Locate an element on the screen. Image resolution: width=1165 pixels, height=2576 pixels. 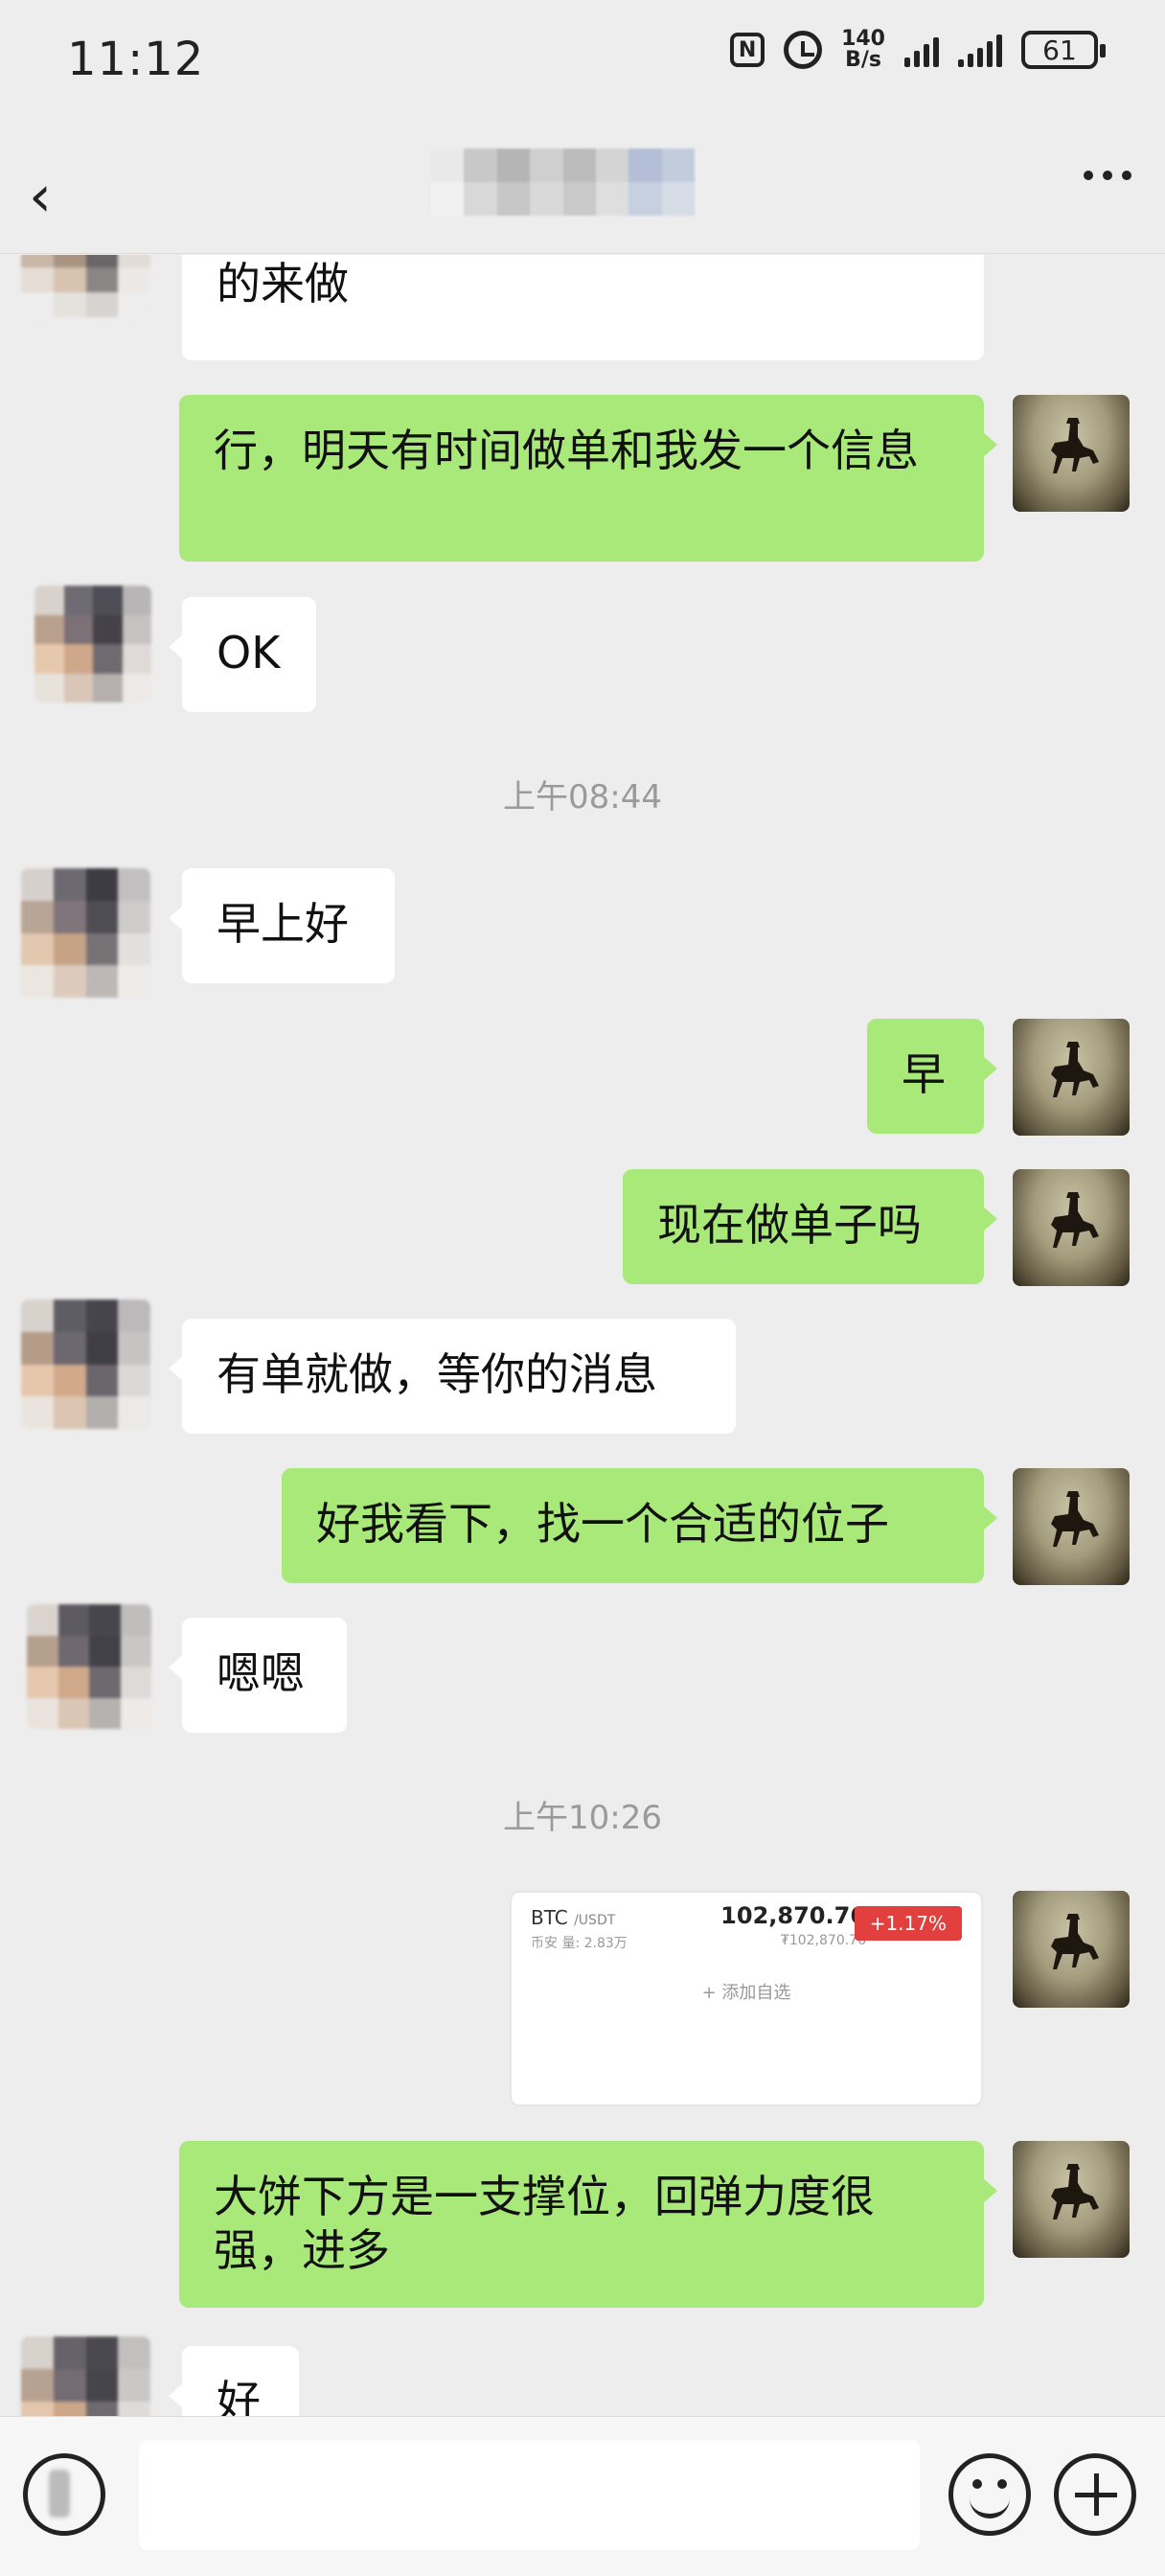
message-bubble-received: OK is located at coordinates (243, 654).